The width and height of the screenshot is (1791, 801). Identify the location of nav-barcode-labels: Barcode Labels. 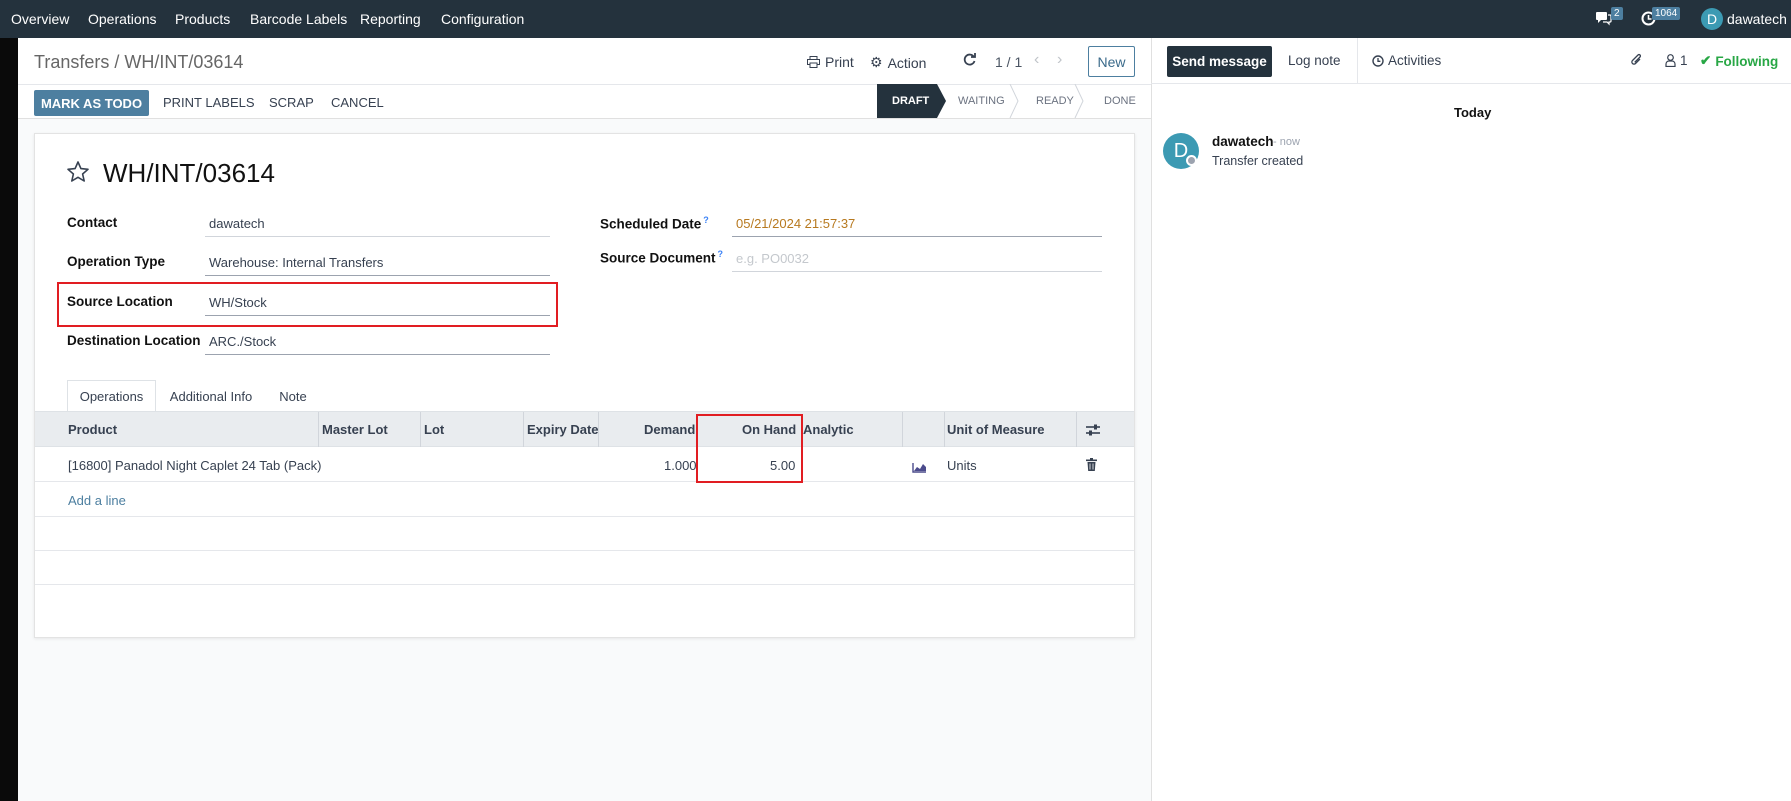
(298, 19).